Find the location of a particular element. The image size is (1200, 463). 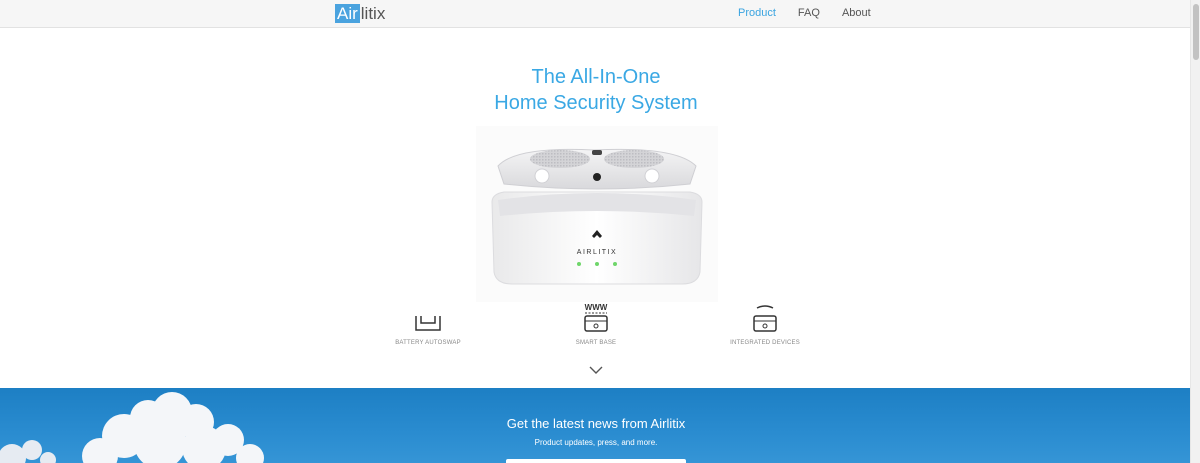

nav-about-link: About is located at coordinates (856, 13).